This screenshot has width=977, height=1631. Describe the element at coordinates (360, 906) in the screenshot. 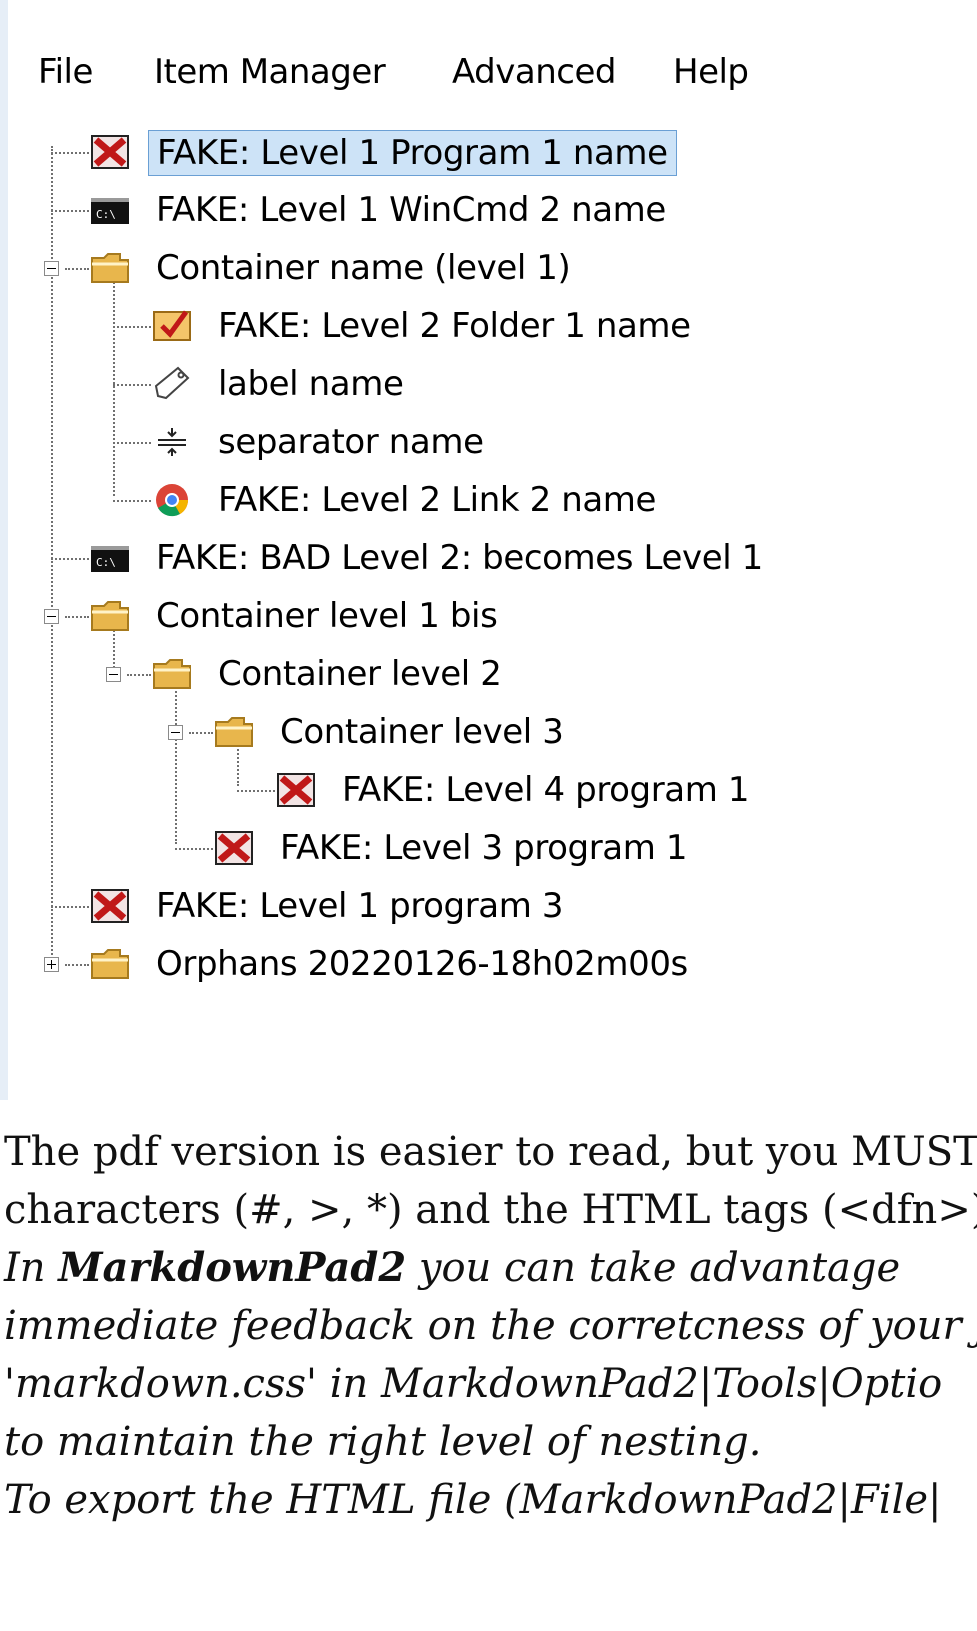

I see `tree-item-label: FAKE: Level 1 program 3` at that location.